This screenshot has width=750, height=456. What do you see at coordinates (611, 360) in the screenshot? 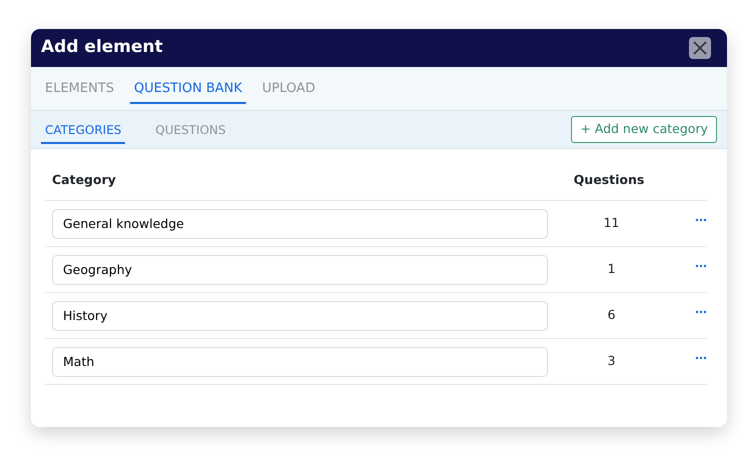
I see `question-count: 3` at bounding box center [611, 360].